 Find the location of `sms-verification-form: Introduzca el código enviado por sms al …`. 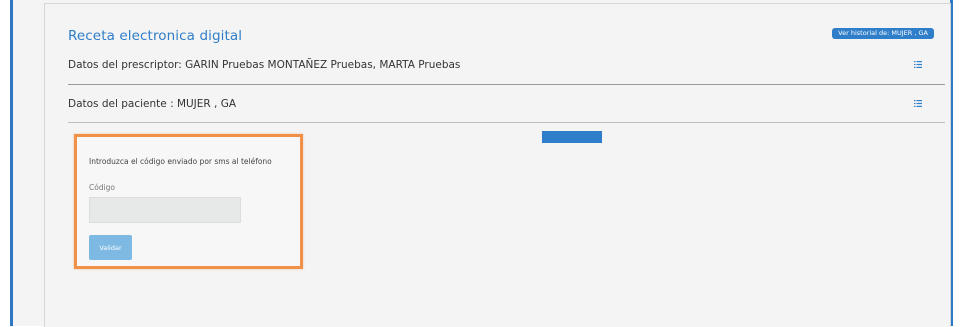

sms-verification-form: Introduzca el código enviado por sms al … is located at coordinates (188, 201).